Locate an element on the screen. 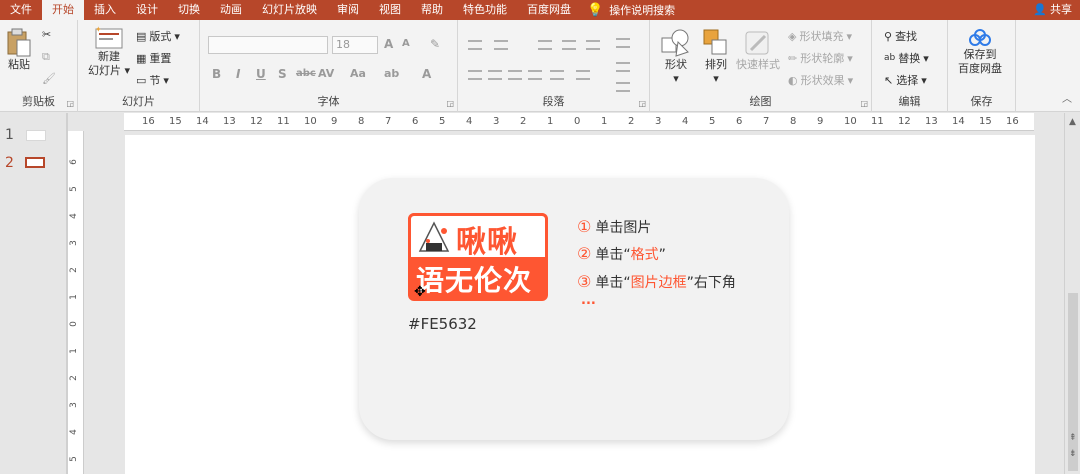  char-spacing-button: AV is located at coordinates (326, 73).